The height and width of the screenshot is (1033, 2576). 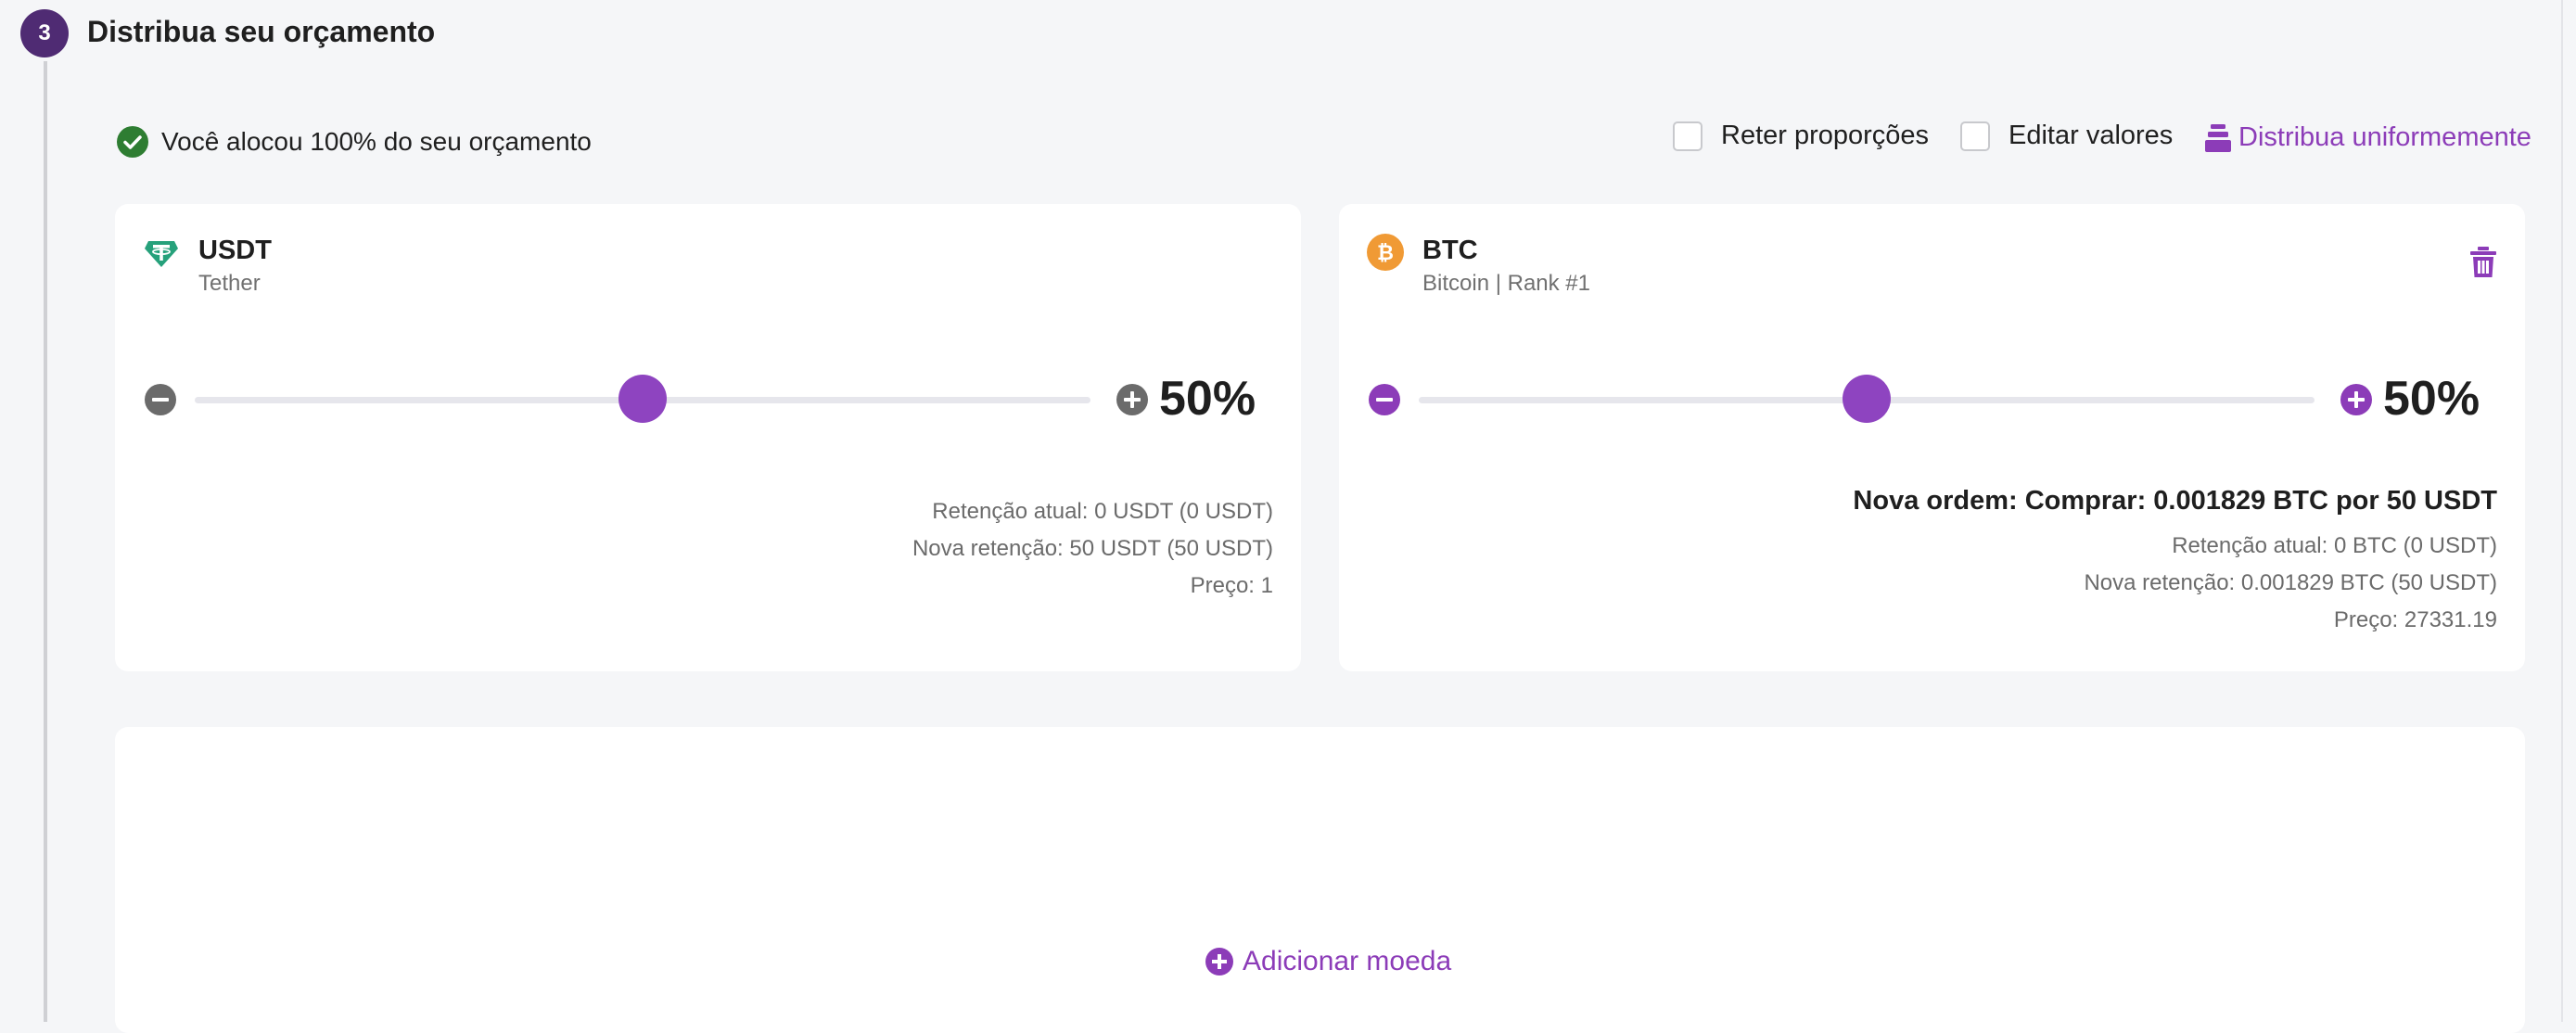 I want to click on coin-name: Tether, so click(x=229, y=283).